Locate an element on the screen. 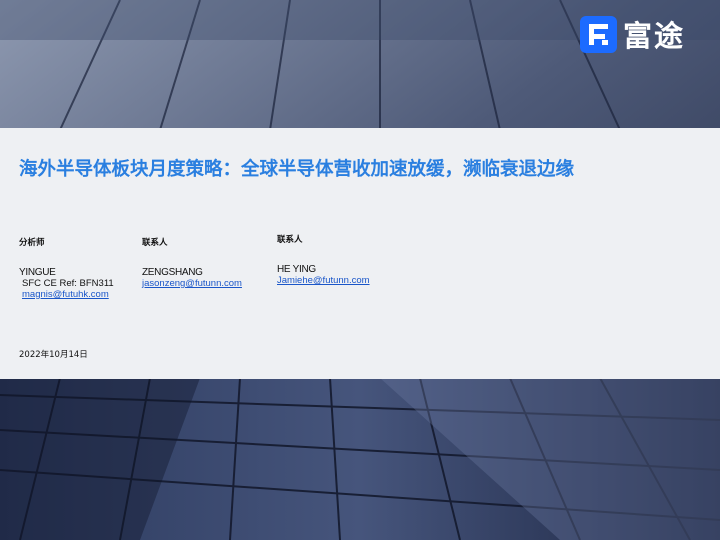 This screenshot has width=720, height=540. author-name: YINGUE is located at coordinates (37, 272).